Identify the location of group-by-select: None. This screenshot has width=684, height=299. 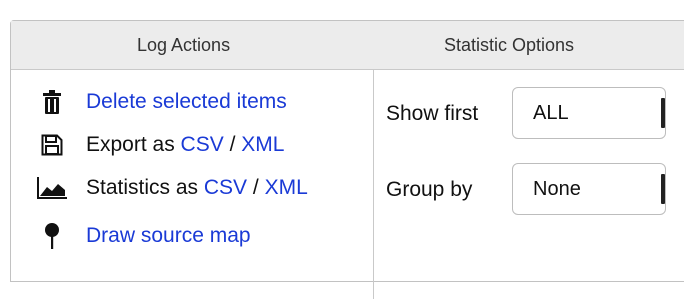
(589, 189).